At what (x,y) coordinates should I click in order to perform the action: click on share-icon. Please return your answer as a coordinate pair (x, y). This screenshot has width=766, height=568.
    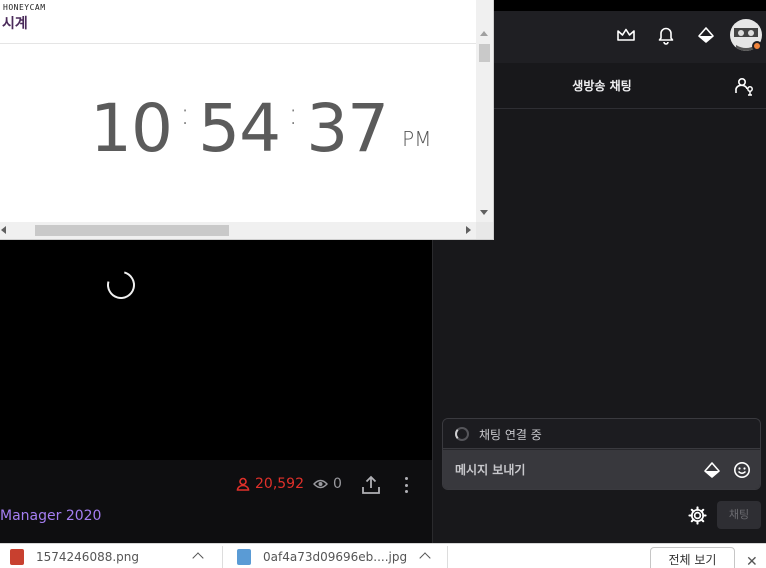
    Looking at the image, I should click on (371, 485).